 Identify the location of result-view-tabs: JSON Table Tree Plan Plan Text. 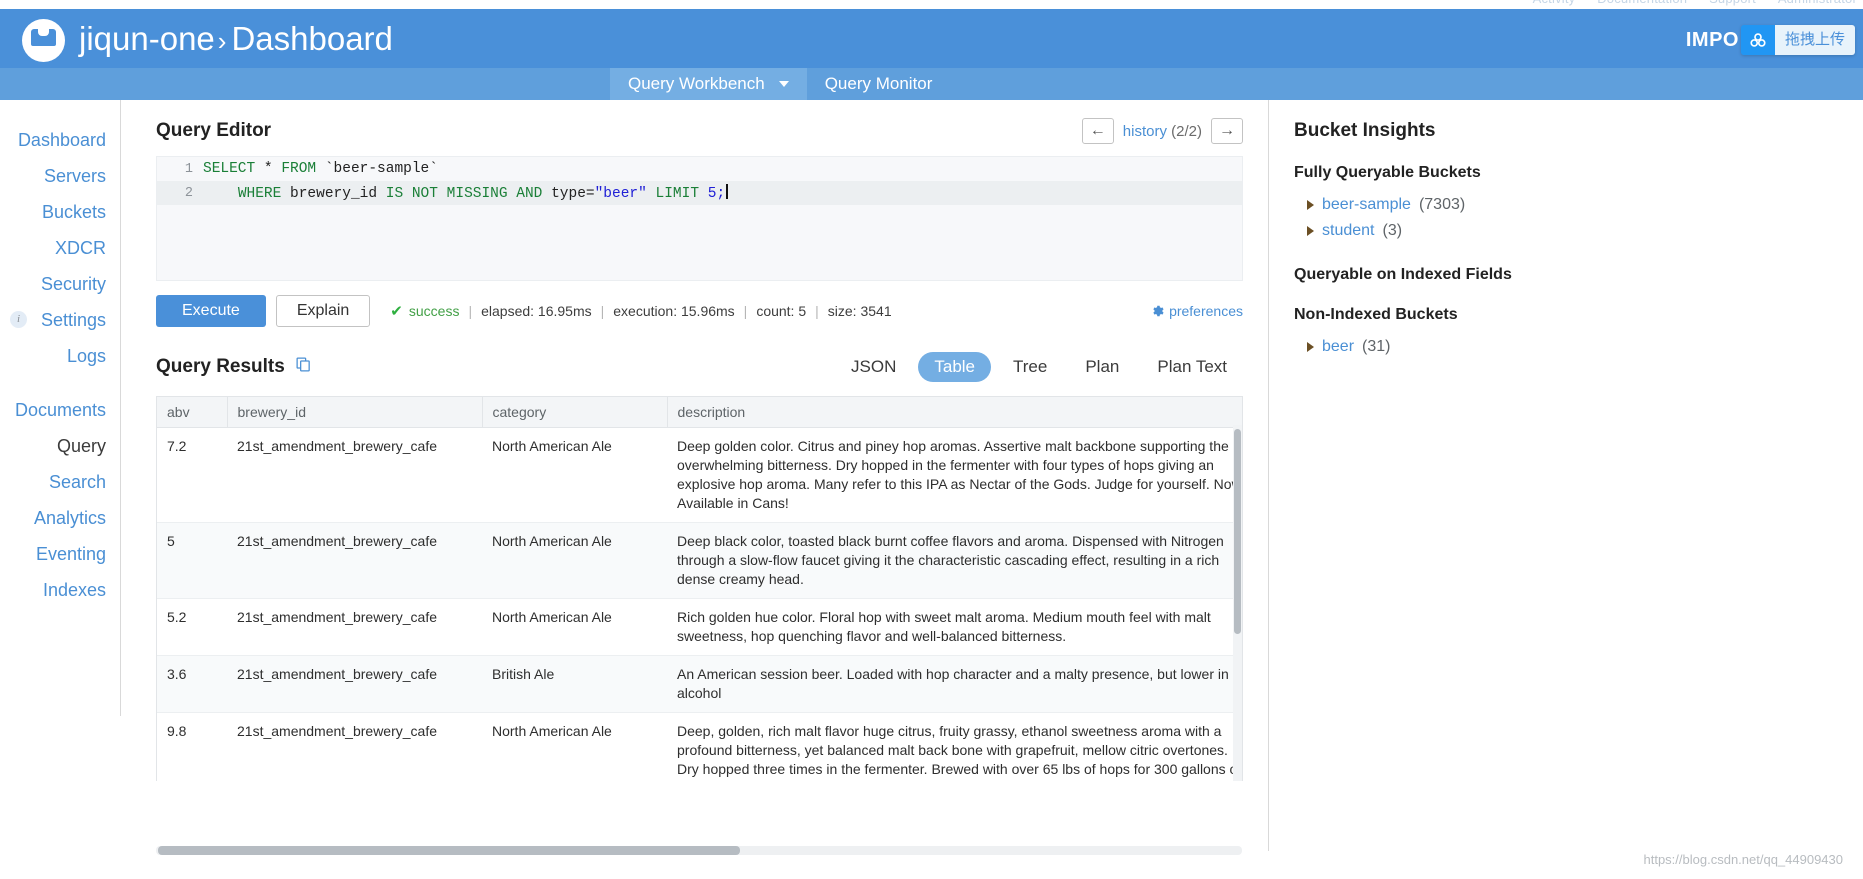
(1039, 367).